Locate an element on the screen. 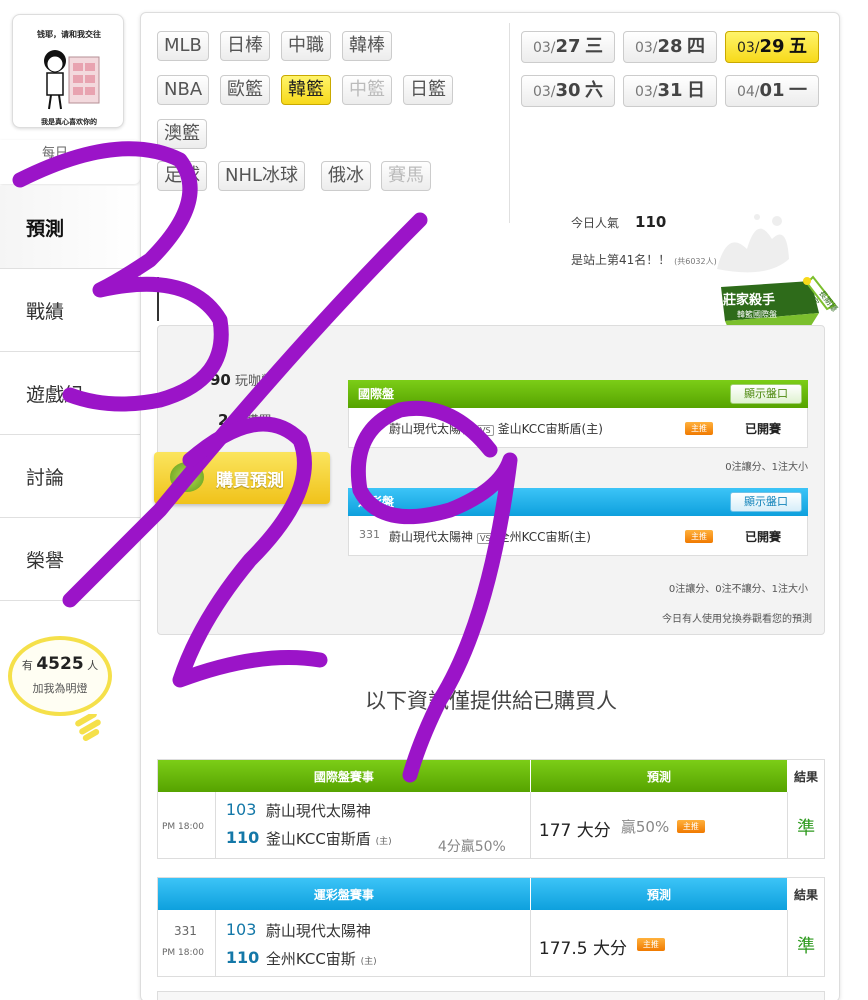 Image resolution: width=868 pixels, height=1000 pixels. badge-title: 莊家殺手 is located at coordinates (749, 300).